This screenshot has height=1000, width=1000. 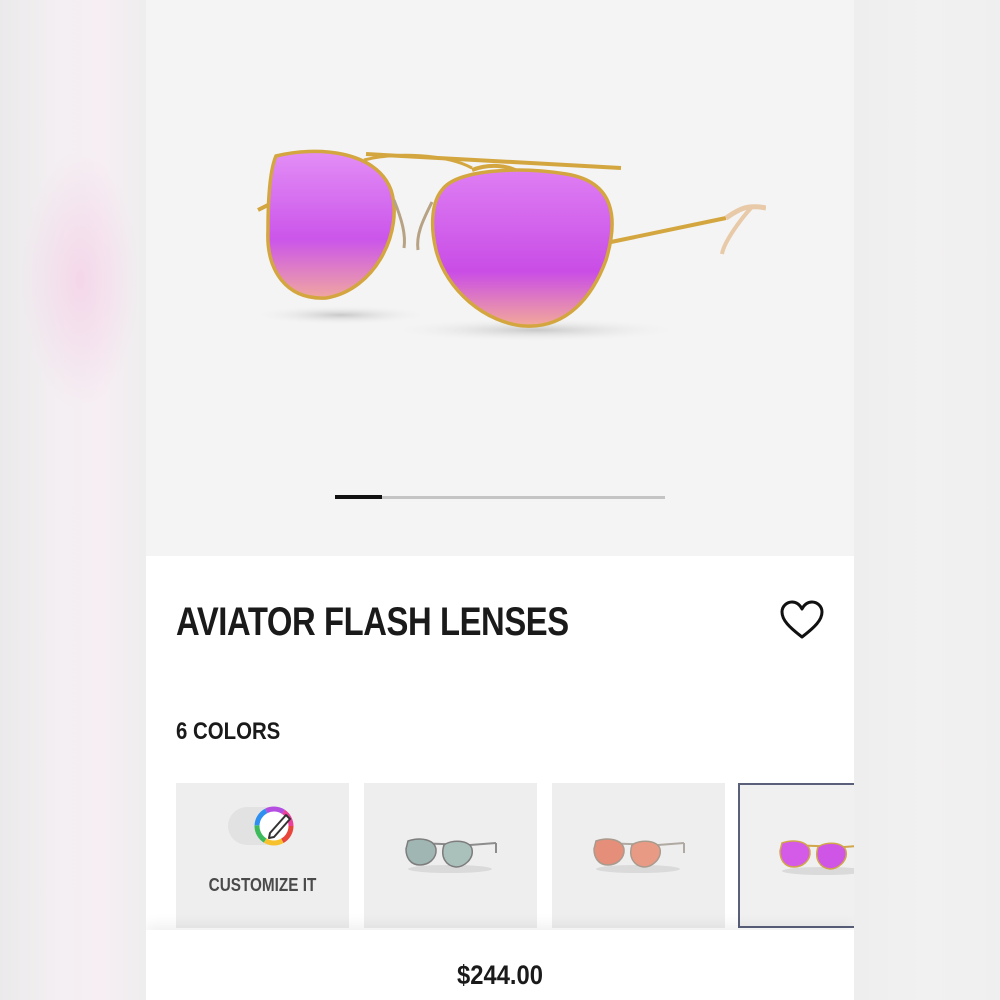 I want to click on color-option-silver, so click(x=450, y=855).